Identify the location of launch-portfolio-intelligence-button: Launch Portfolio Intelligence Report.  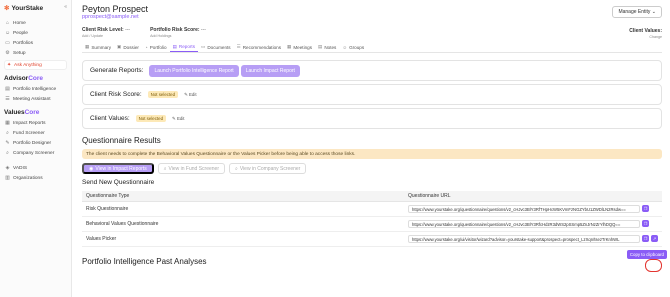
(194, 70).